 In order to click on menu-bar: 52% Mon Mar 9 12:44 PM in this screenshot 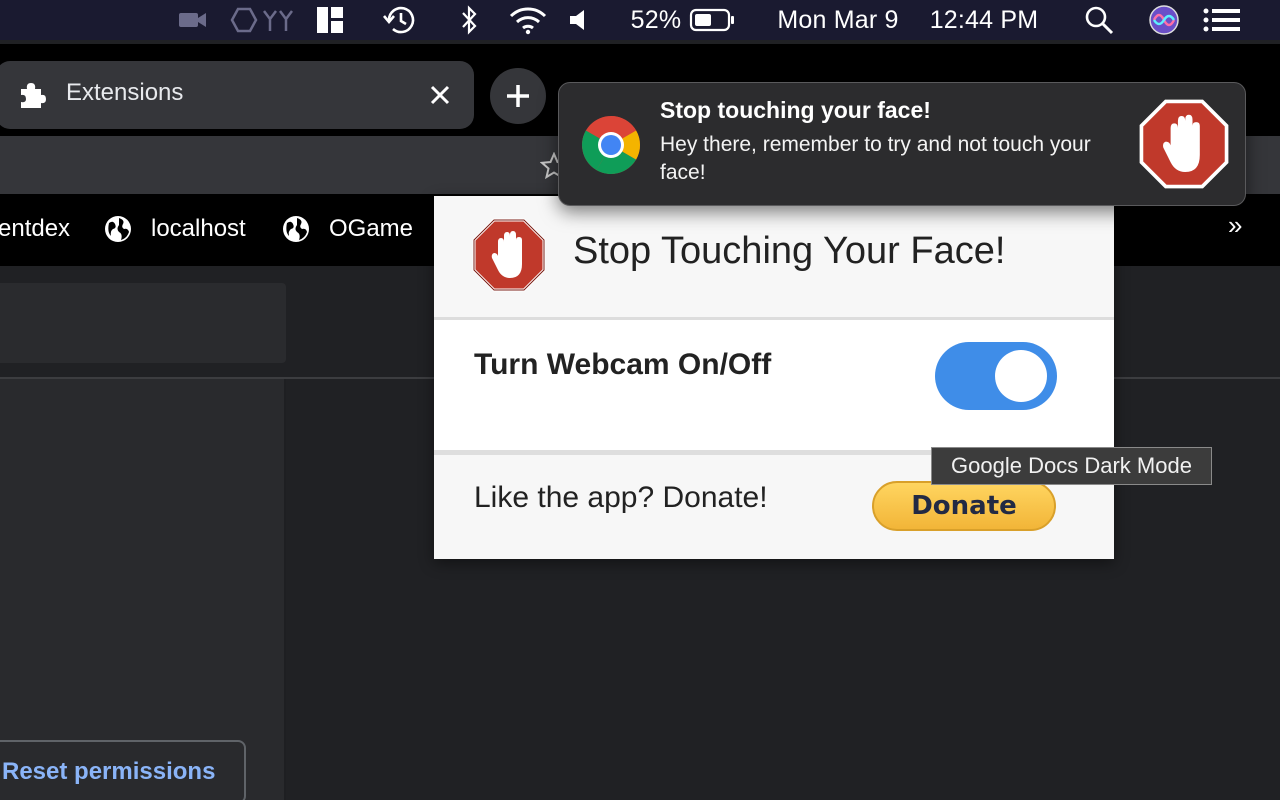, I will do `click(640, 20)`.